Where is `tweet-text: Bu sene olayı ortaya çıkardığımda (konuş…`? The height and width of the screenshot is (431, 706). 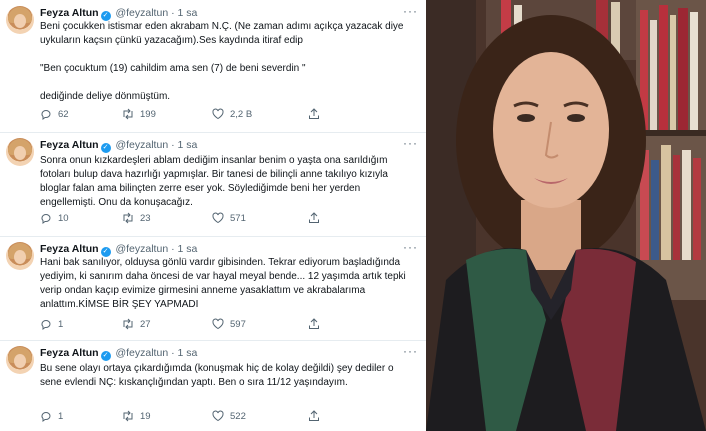
tweet-text: Bu sene olayı ortaya çıkardığımda (konuş… is located at coordinates (217, 375).